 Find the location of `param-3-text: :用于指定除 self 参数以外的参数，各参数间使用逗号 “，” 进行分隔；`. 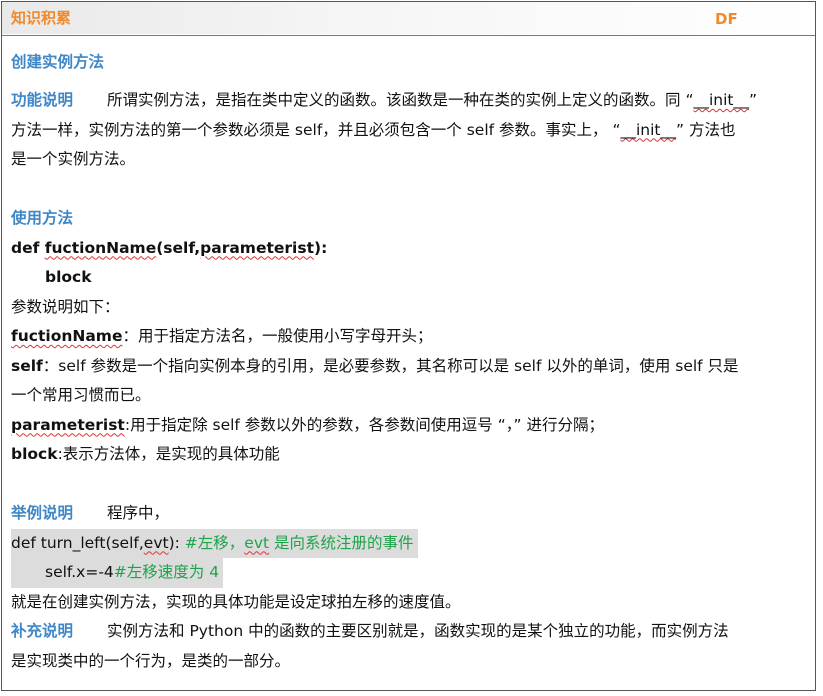

param-3-text: :用于指定除 self 参数以外的参数，各参数间使用逗号 “，” 进行分隔； is located at coordinates (364, 424).